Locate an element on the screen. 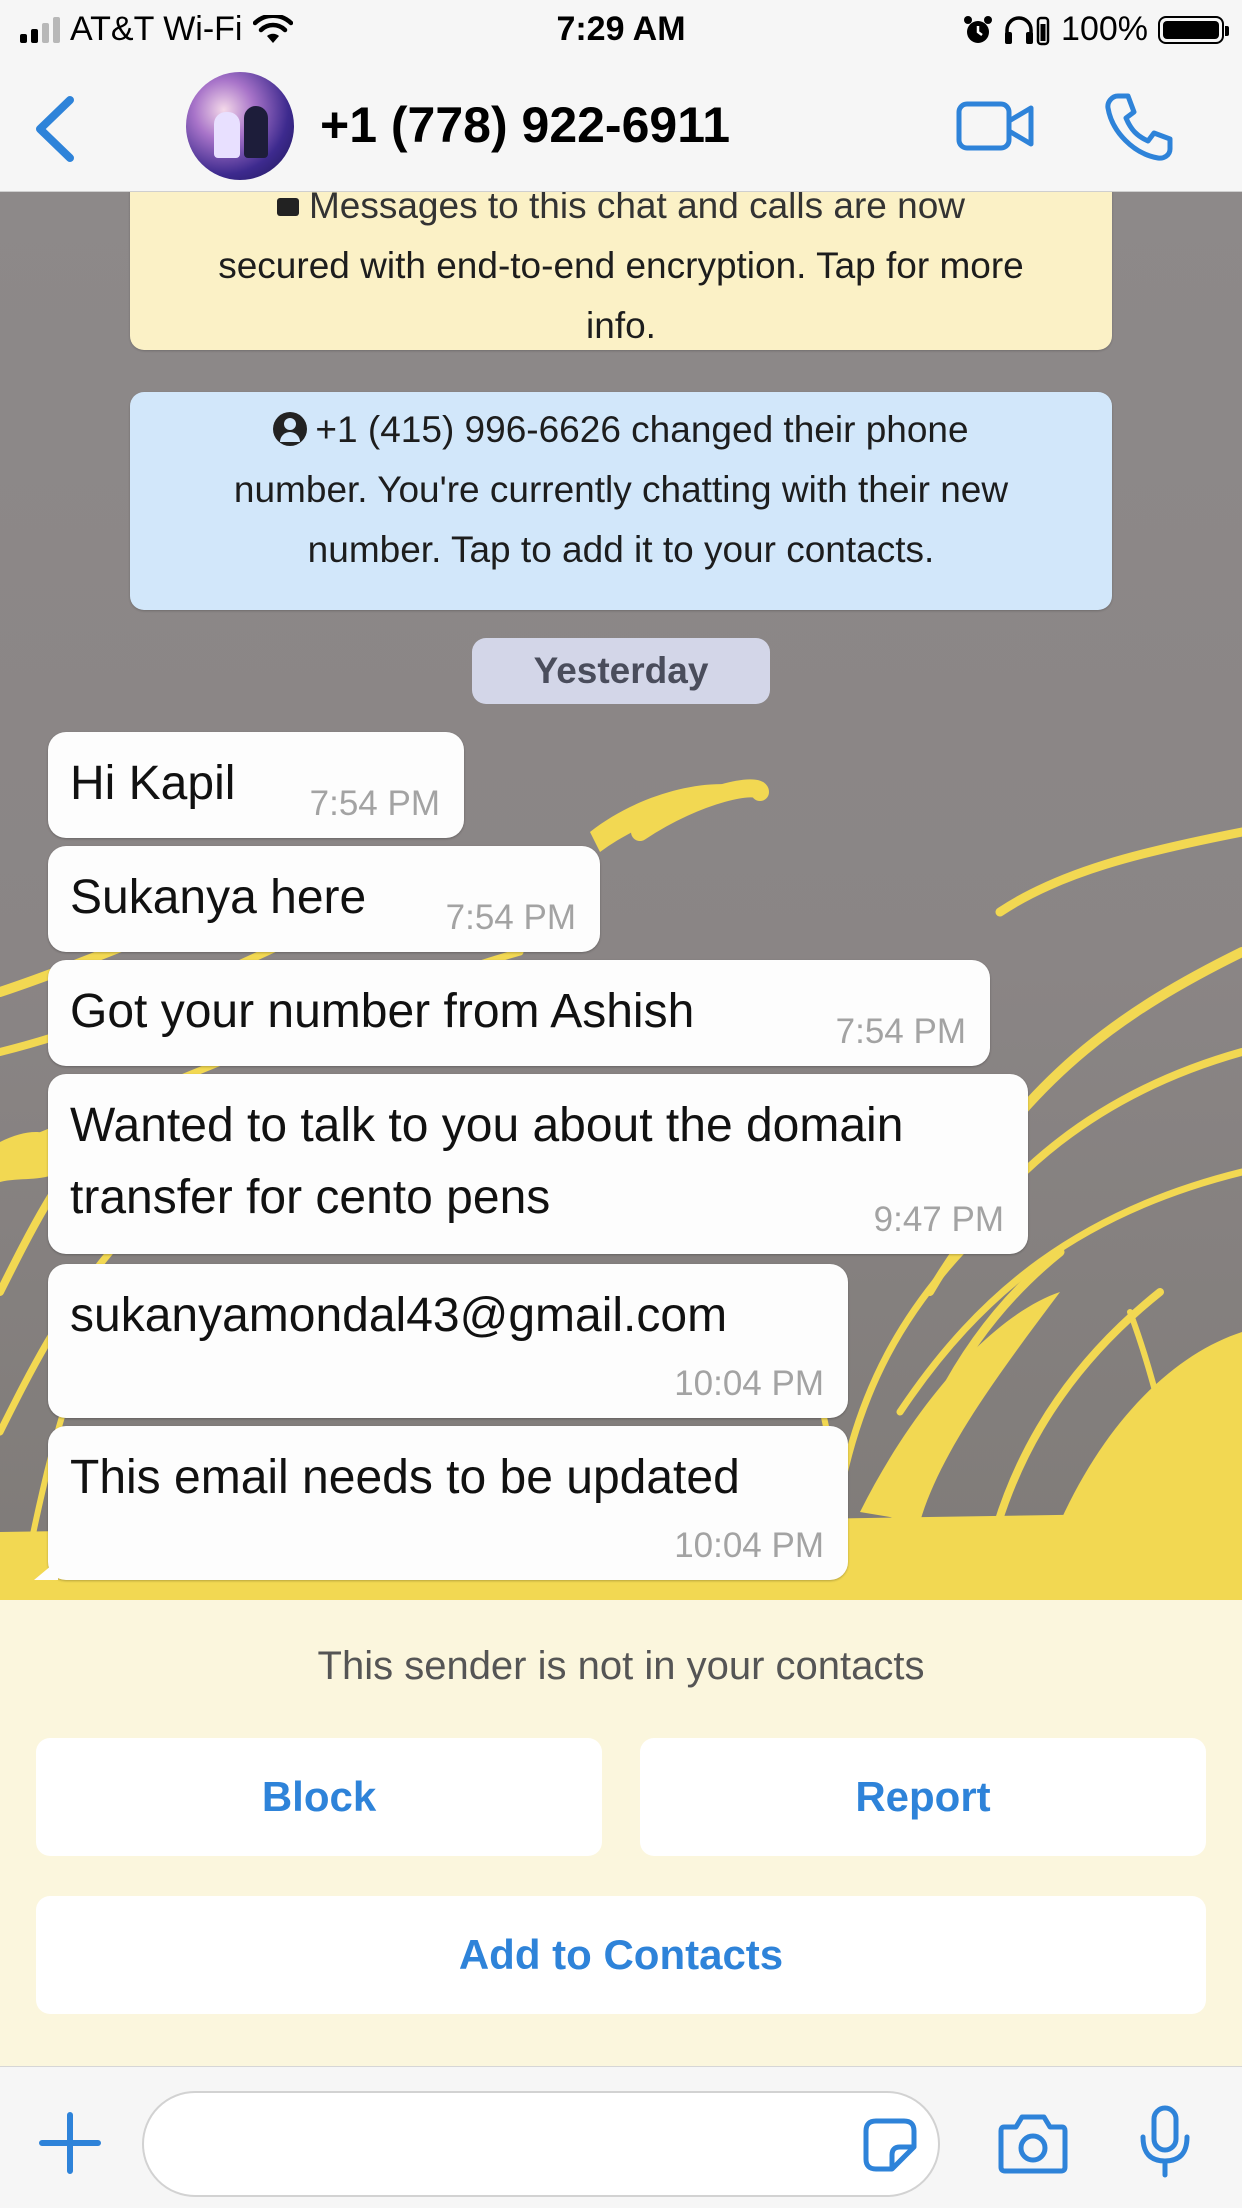 Image resolution: width=1242 pixels, height=2208 pixels. phone-icon is located at coordinates (1139, 127).